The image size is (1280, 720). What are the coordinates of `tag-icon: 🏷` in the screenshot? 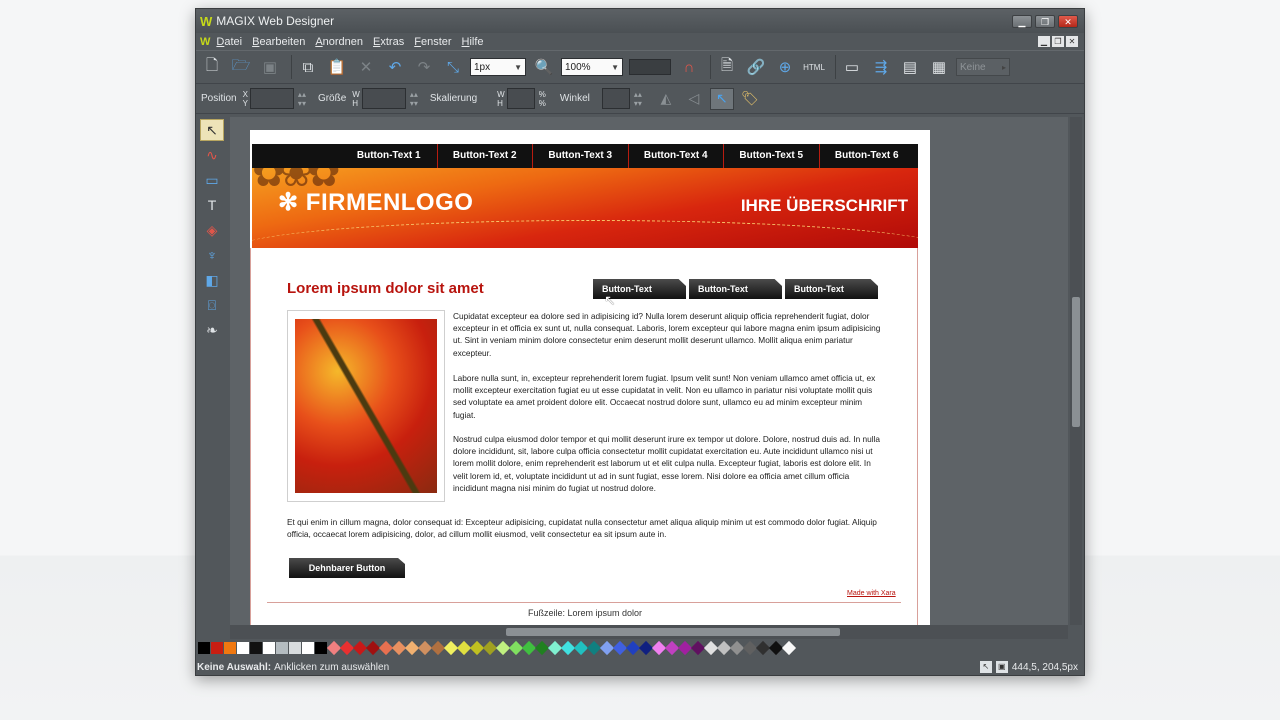 It's located at (750, 99).